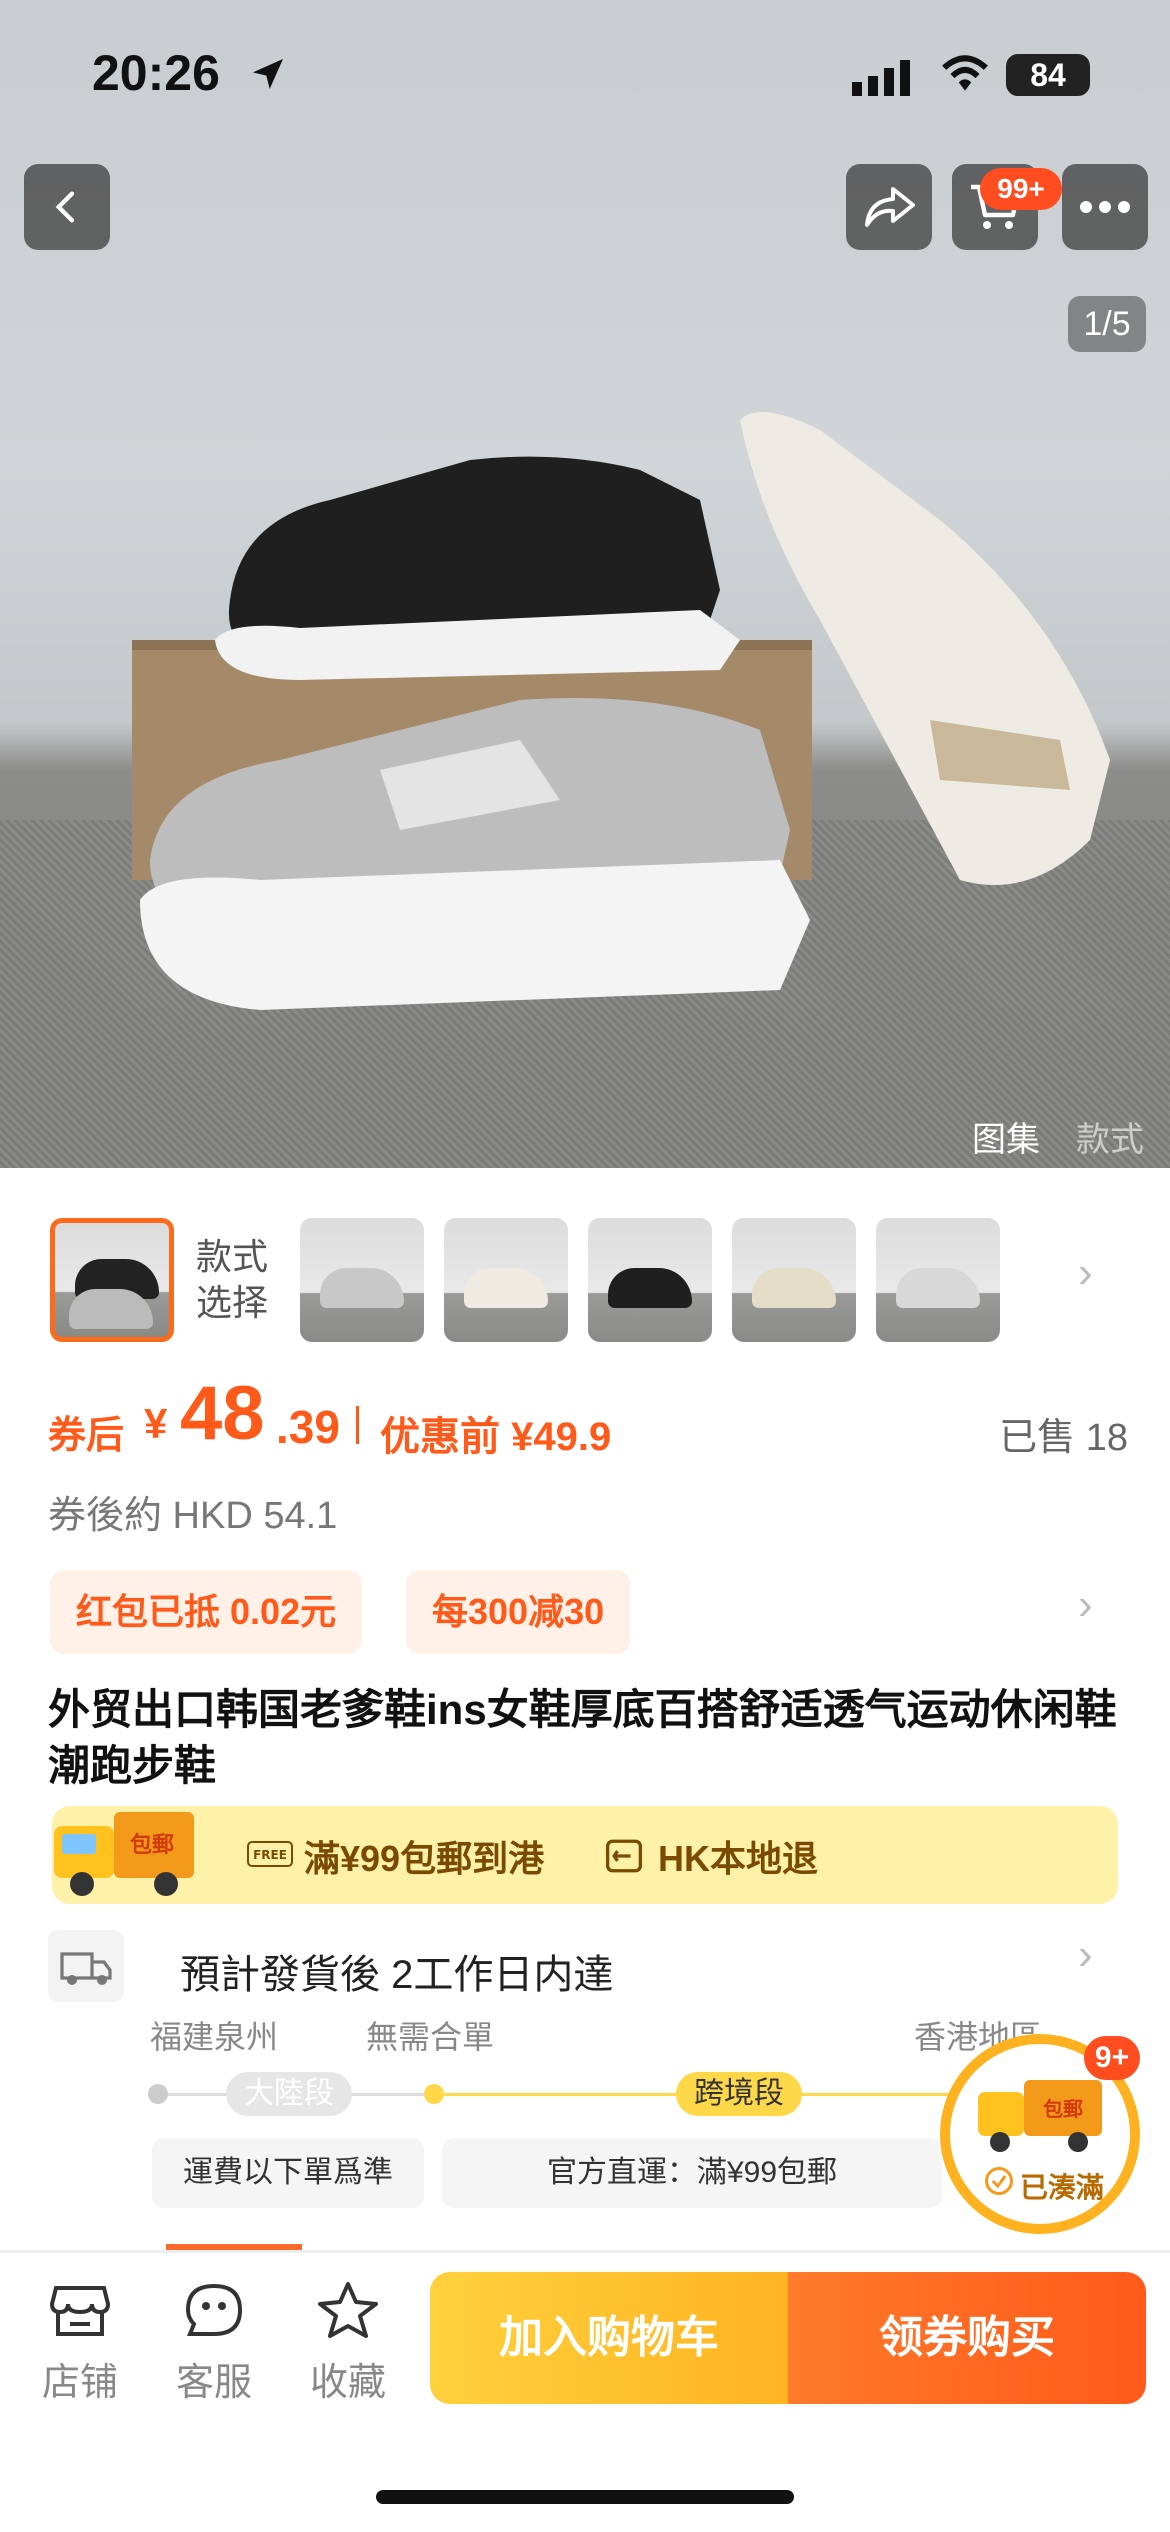 This screenshot has width=1170, height=2532. What do you see at coordinates (214, 2343) in the screenshot?
I see `customer-service-button: 客服` at bounding box center [214, 2343].